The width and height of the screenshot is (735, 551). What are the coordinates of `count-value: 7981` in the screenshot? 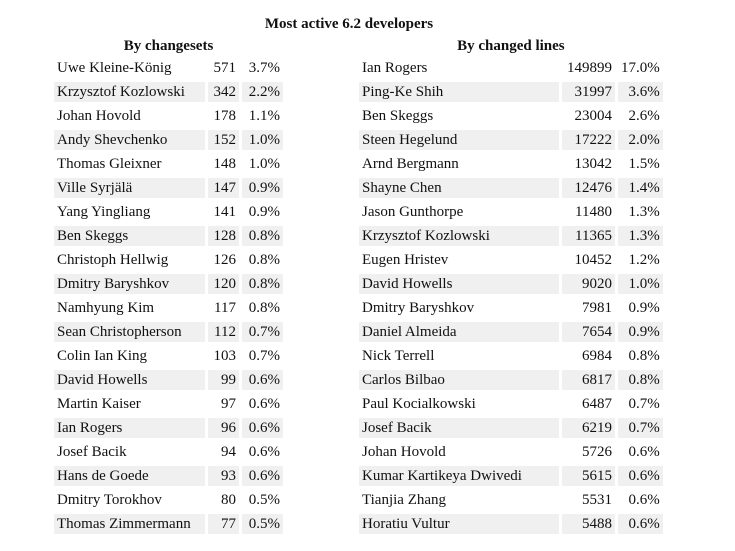 It's located at (597, 308).